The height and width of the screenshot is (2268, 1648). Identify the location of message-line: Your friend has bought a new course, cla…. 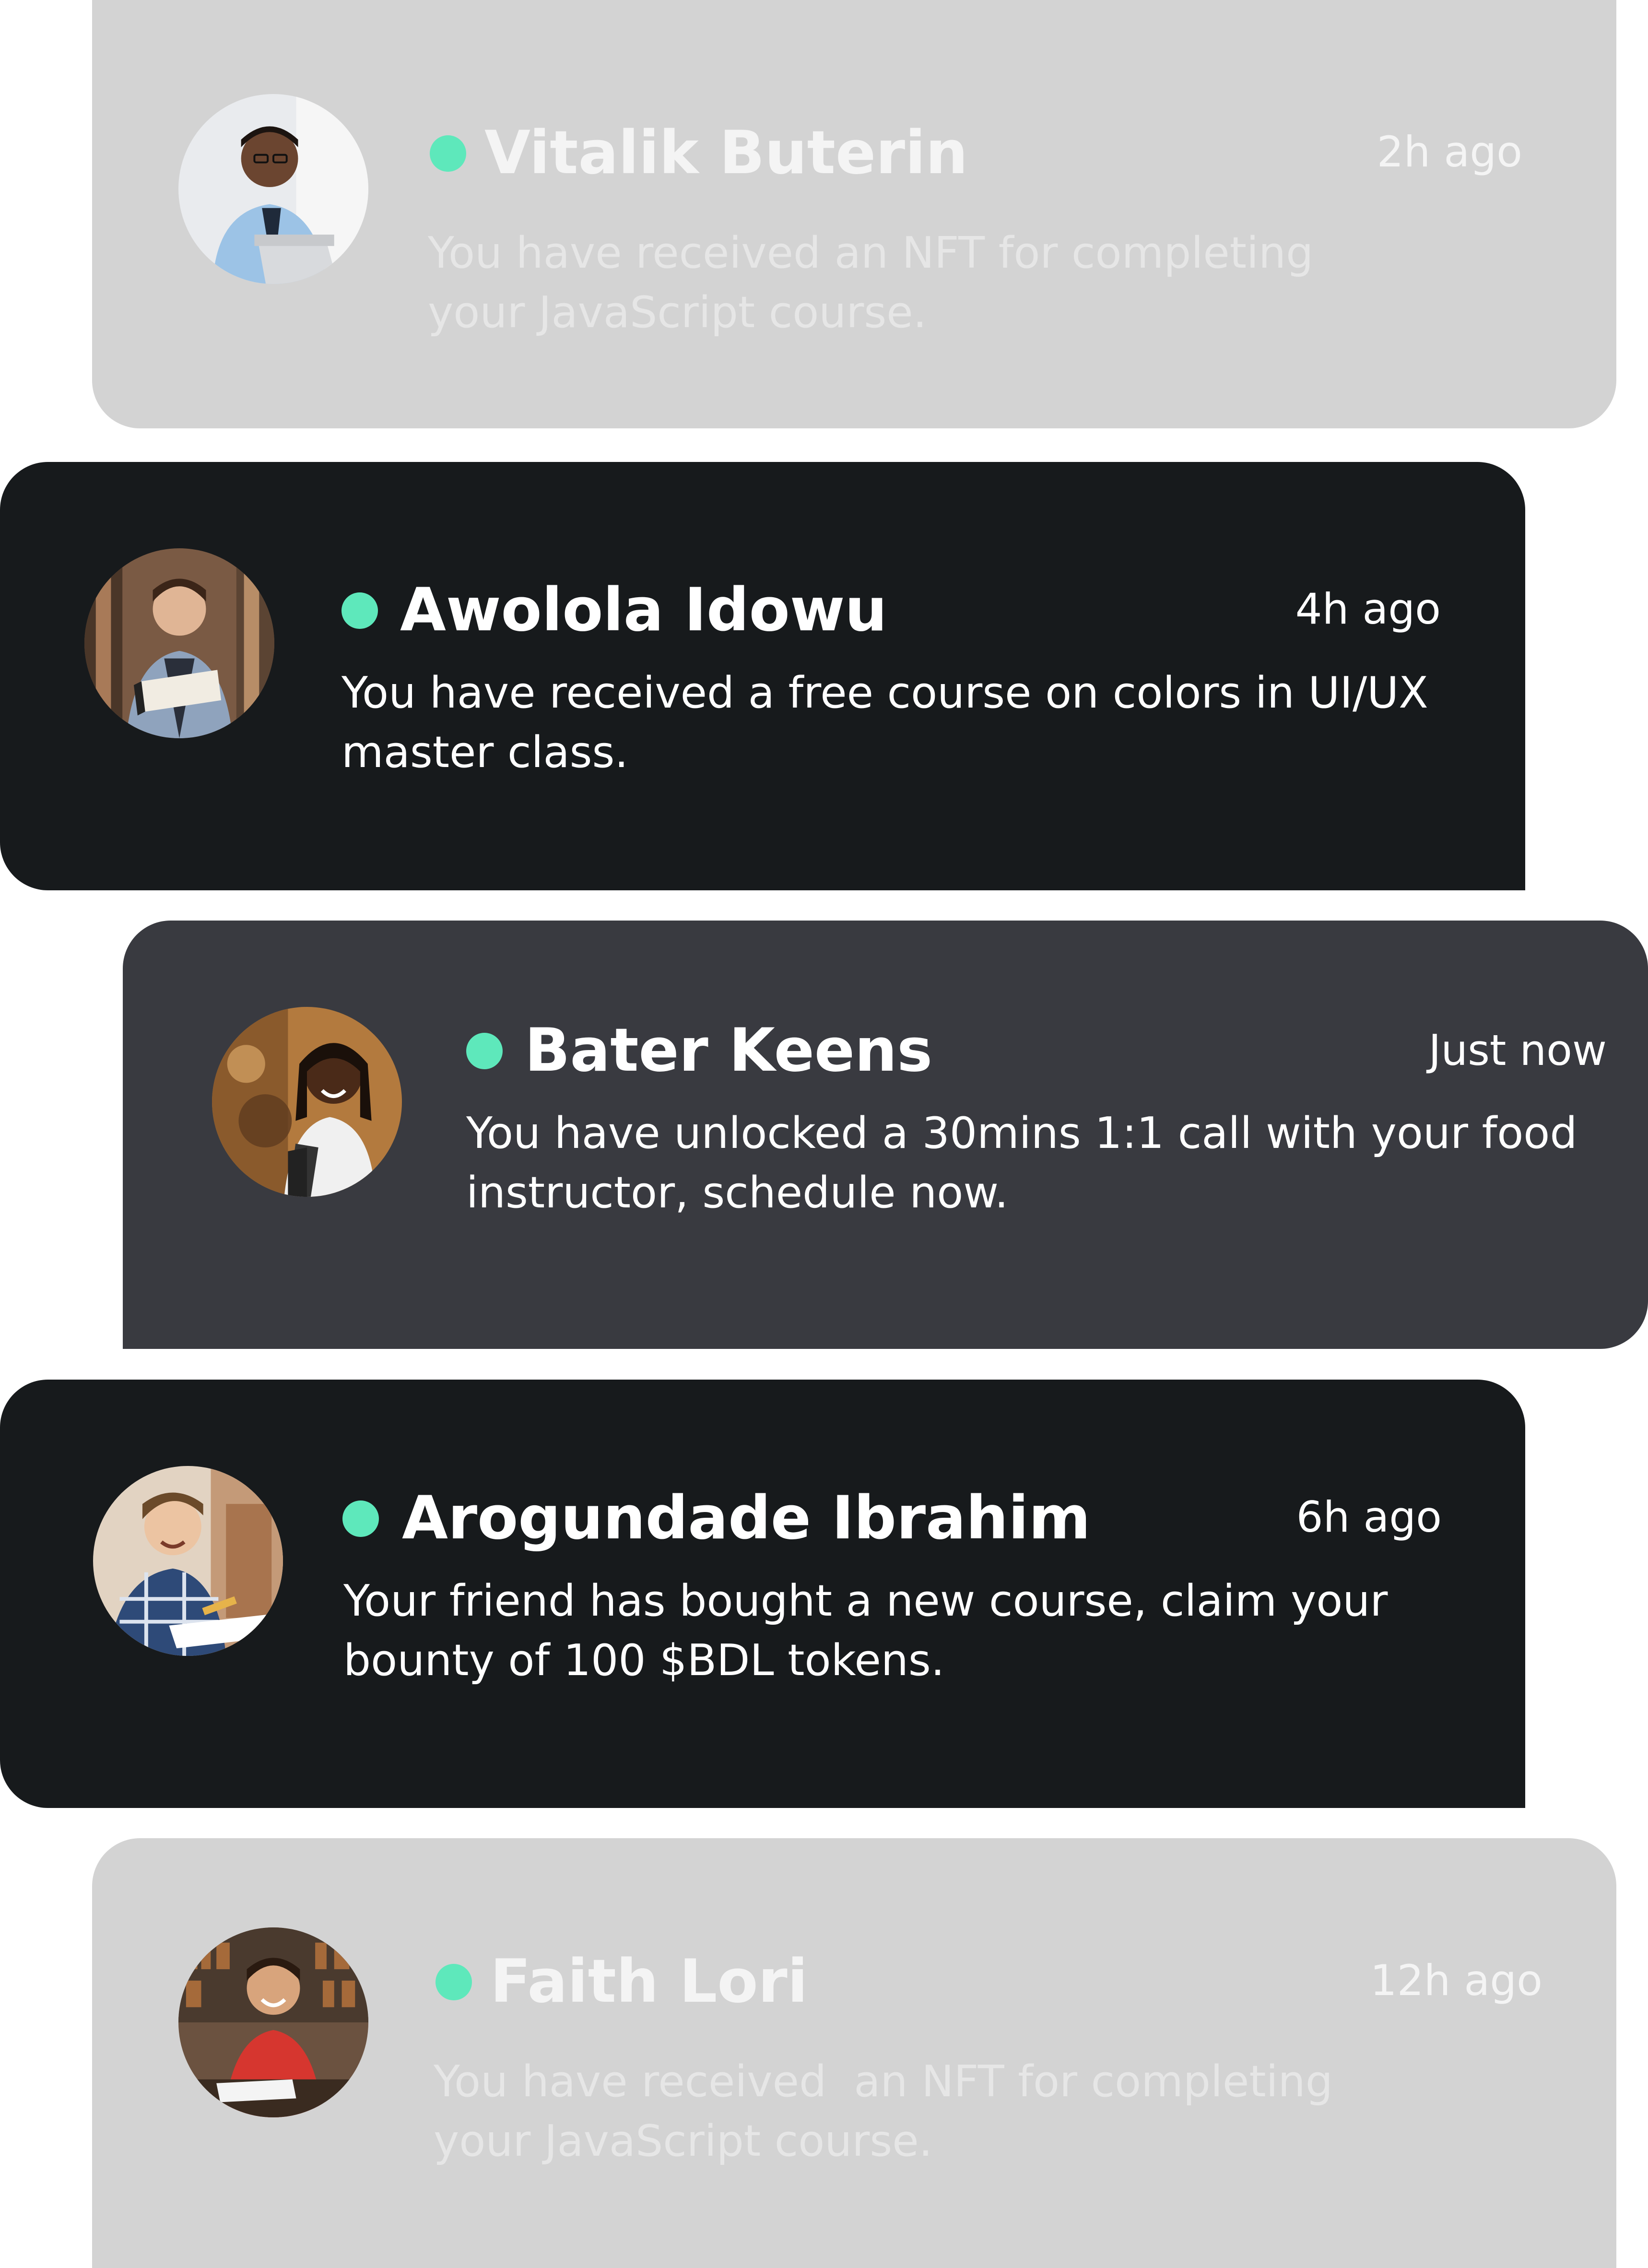
(865, 1601).